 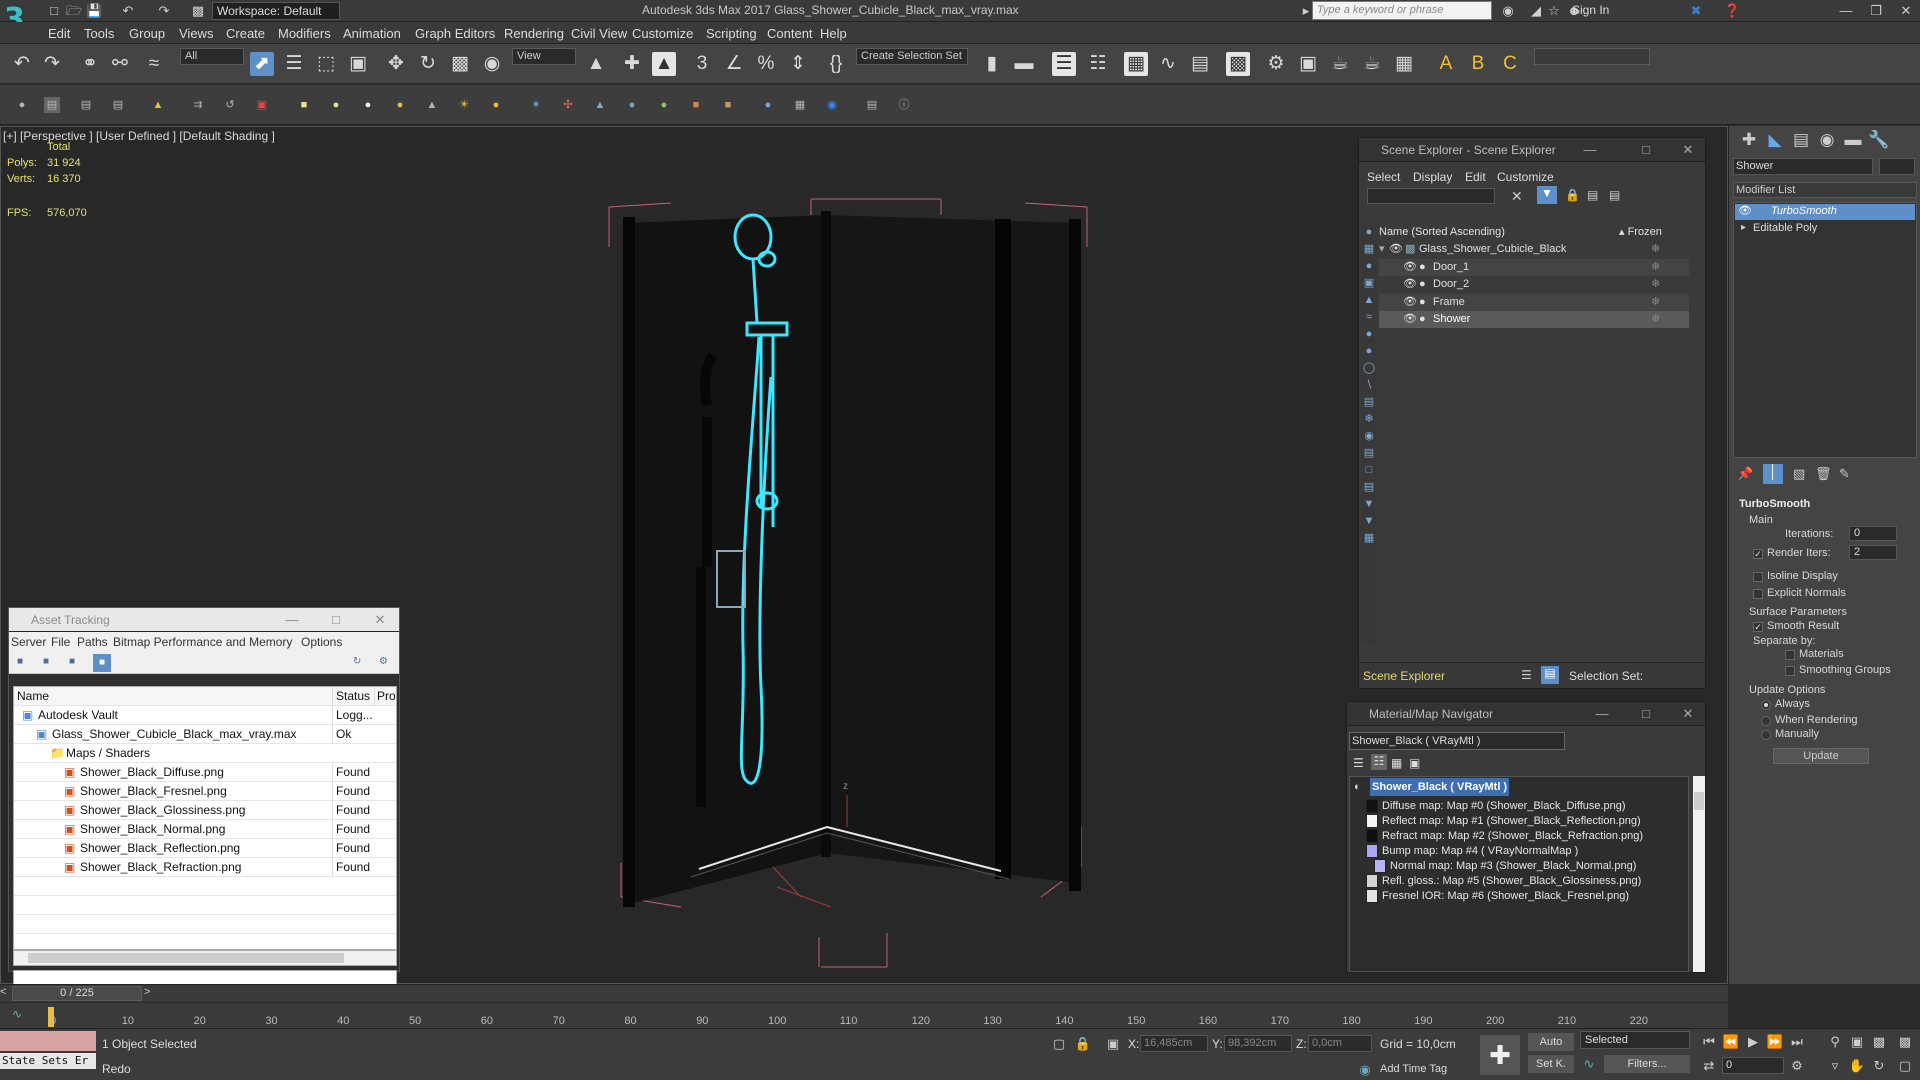 What do you see at coordinates (90, 64) in the screenshot?
I see `link-icon: ⚭` at bounding box center [90, 64].